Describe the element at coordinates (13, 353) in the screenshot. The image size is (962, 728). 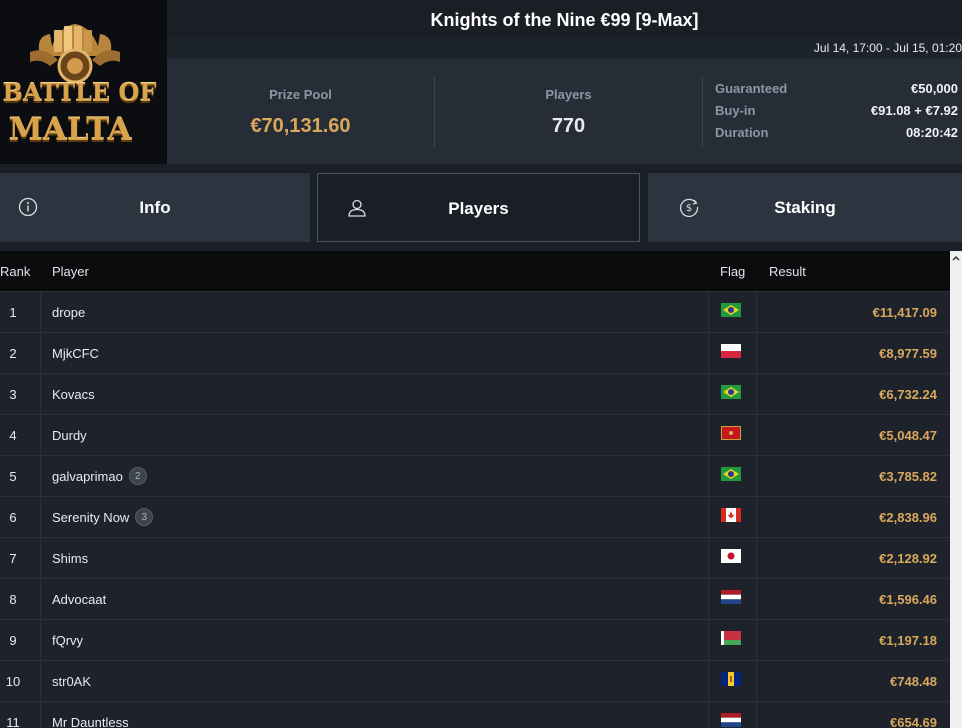
I see `rank-cell: 2` at that location.